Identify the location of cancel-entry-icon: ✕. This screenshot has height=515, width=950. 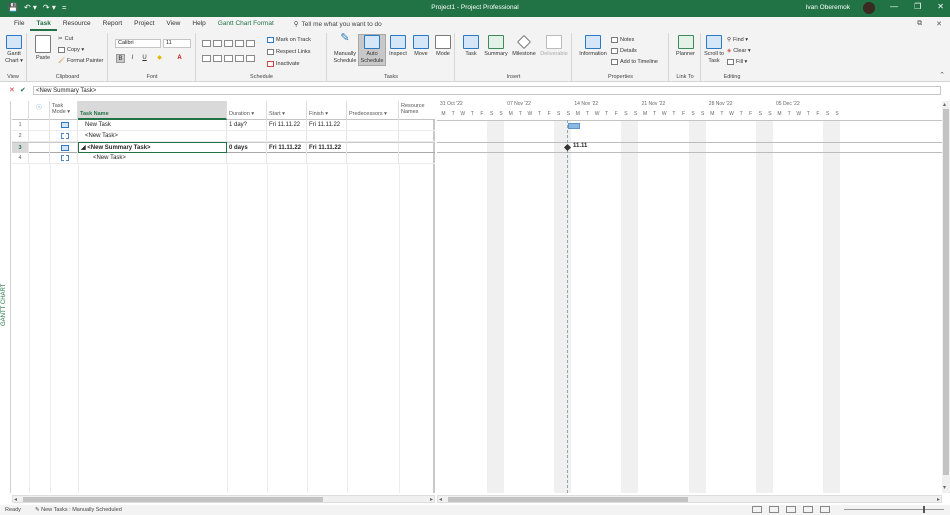
(12, 90).